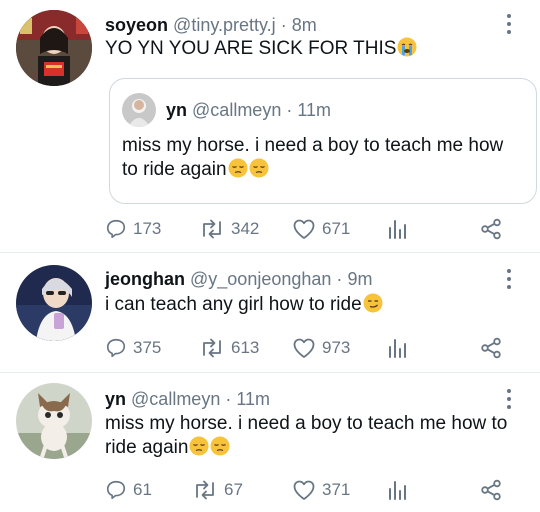 The image size is (540, 512). I want to click on reply-count: 173, so click(147, 228).